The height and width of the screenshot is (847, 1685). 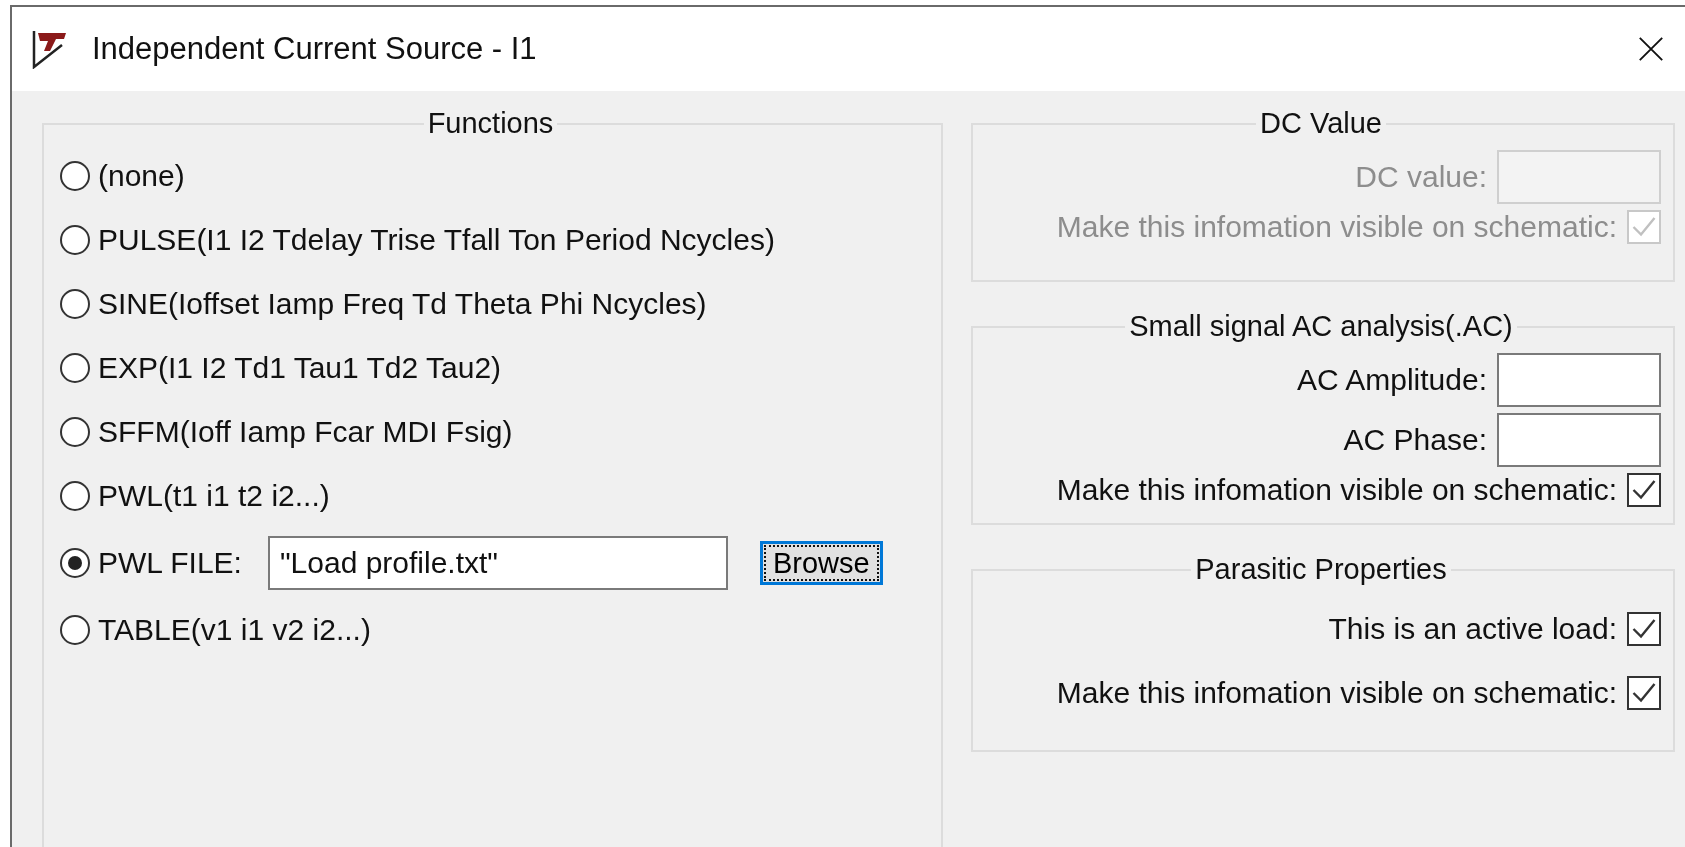 I want to click on window-title: Independent Current Source - I1, so click(x=315, y=49).